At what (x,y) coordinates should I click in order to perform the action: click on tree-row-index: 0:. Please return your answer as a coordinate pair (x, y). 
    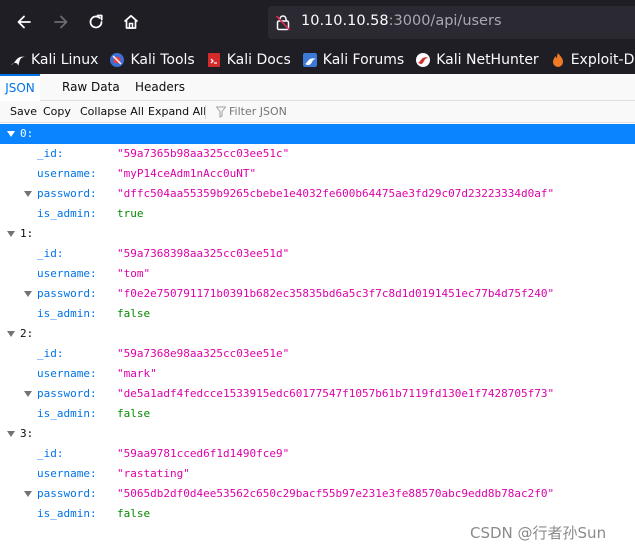
    Looking at the image, I should click on (317, 134).